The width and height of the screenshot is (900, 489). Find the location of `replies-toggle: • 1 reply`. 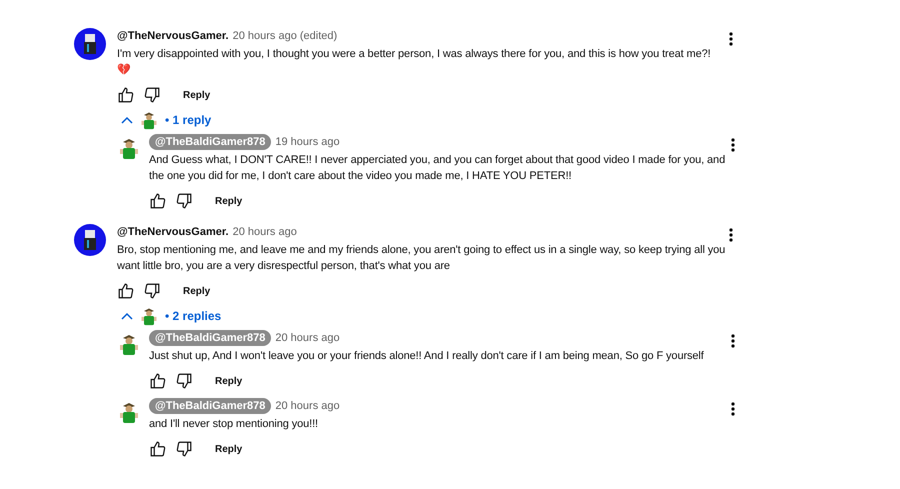

replies-toggle: • 1 reply is located at coordinates (188, 120).